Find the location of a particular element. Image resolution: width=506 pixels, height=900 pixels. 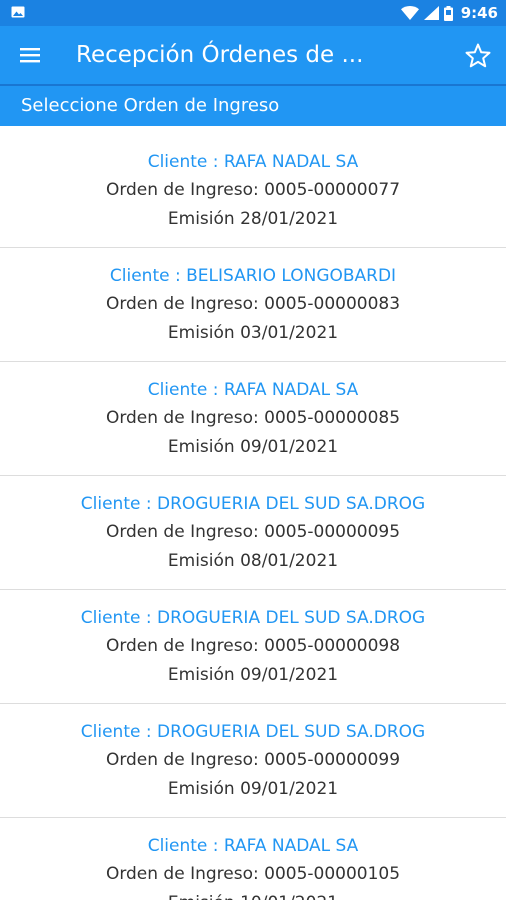

emission-date: Emisión 03/01/2021 is located at coordinates (253, 333).